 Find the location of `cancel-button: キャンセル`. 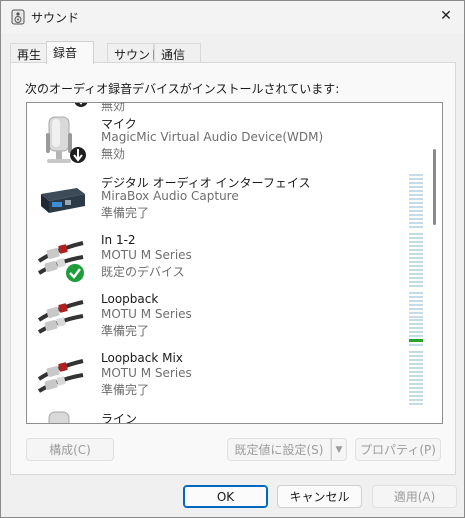

cancel-button: キャンセル is located at coordinates (319, 496).